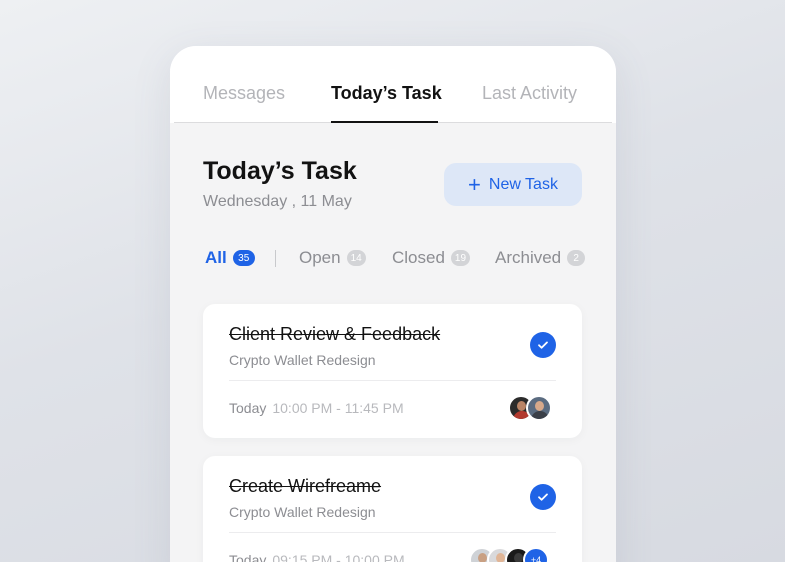  What do you see at coordinates (275, 258) in the screenshot?
I see `filter-separator` at bounding box center [275, 258].